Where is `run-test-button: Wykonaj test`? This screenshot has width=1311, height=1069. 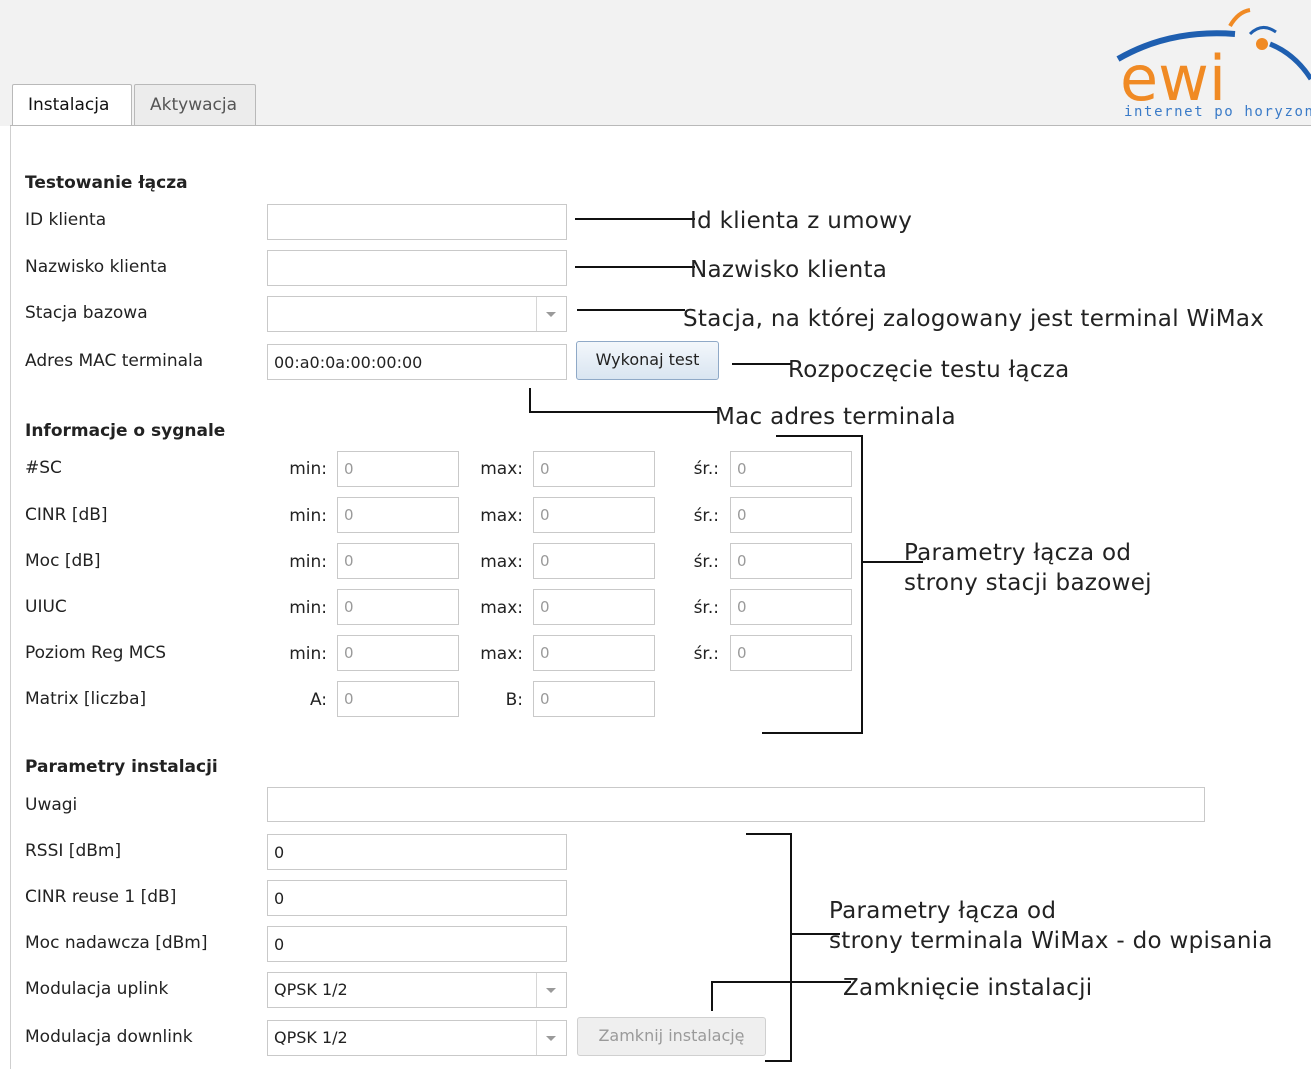 run-test-button: Wykonaj test is located at coordinates (647, 360).